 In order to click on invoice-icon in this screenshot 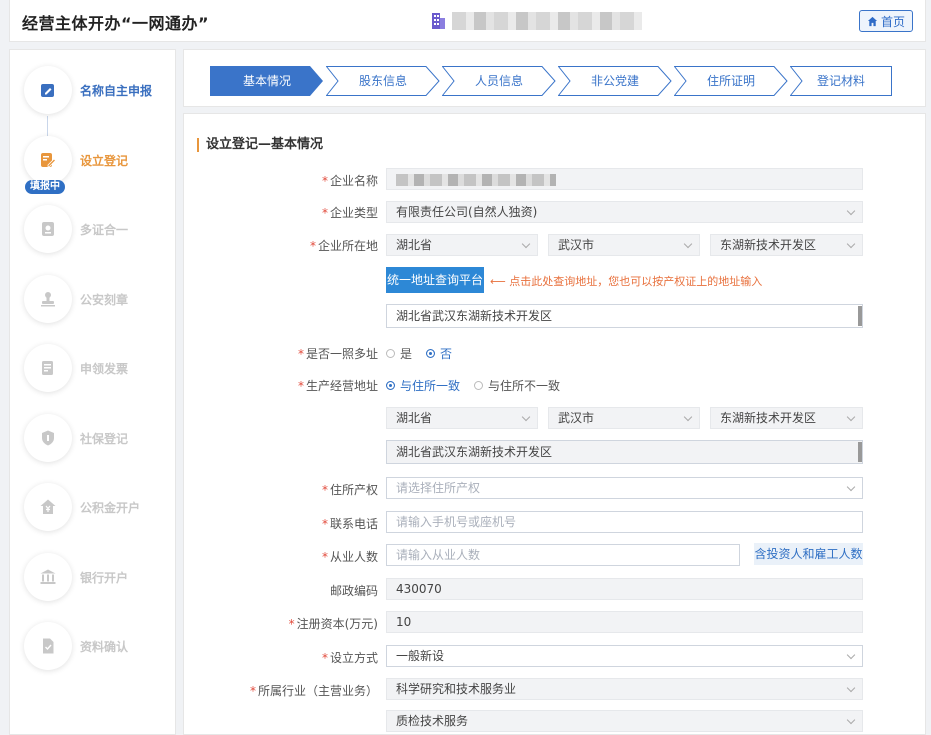, I will do `click(47, 368)`.